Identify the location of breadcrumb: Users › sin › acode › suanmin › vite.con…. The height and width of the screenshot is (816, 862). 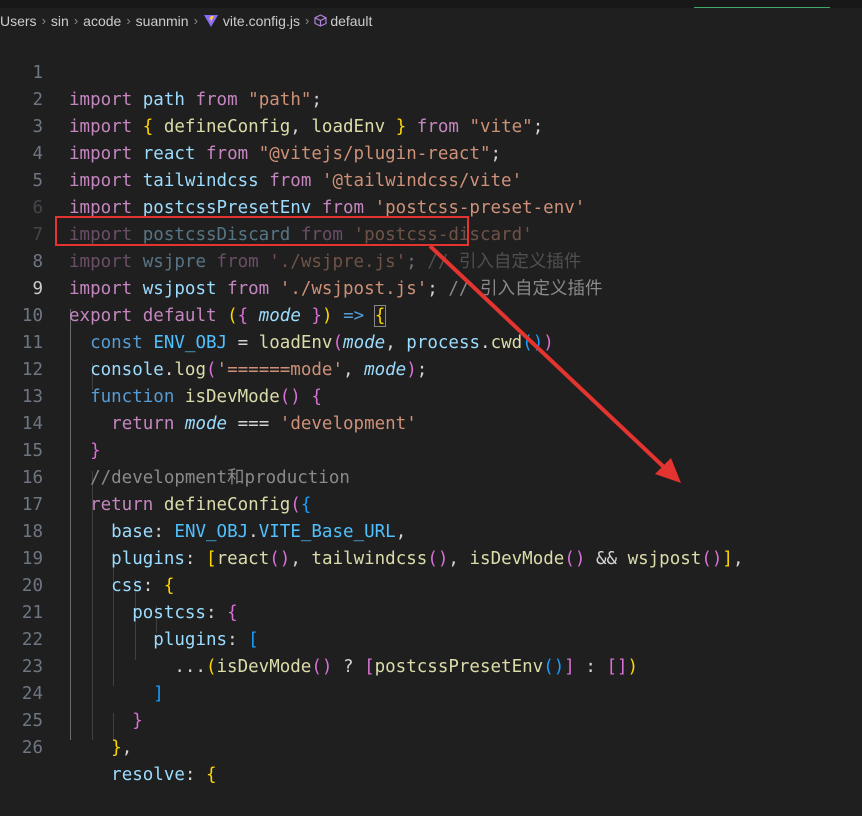
(431, 20).